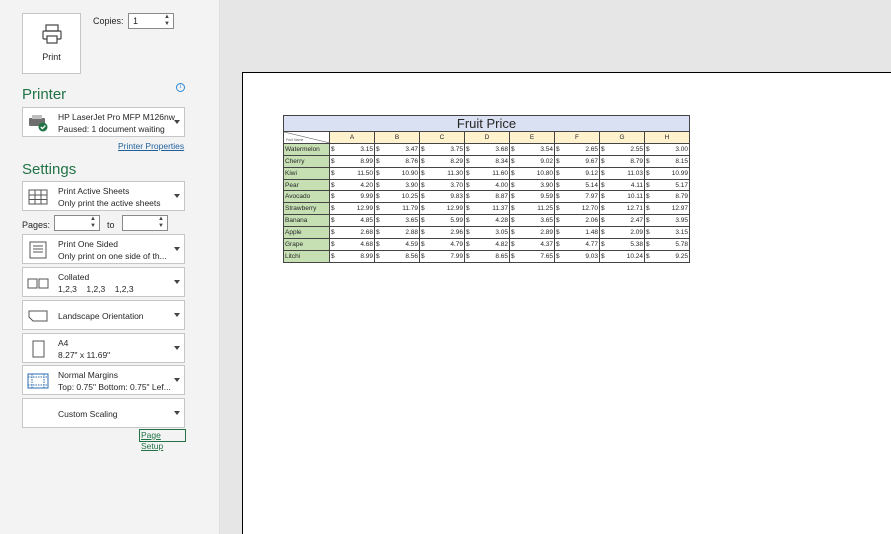 This screenshot has width=891, height=534. I want to click on page-setup-link: Page Setup, so click(162, 440).